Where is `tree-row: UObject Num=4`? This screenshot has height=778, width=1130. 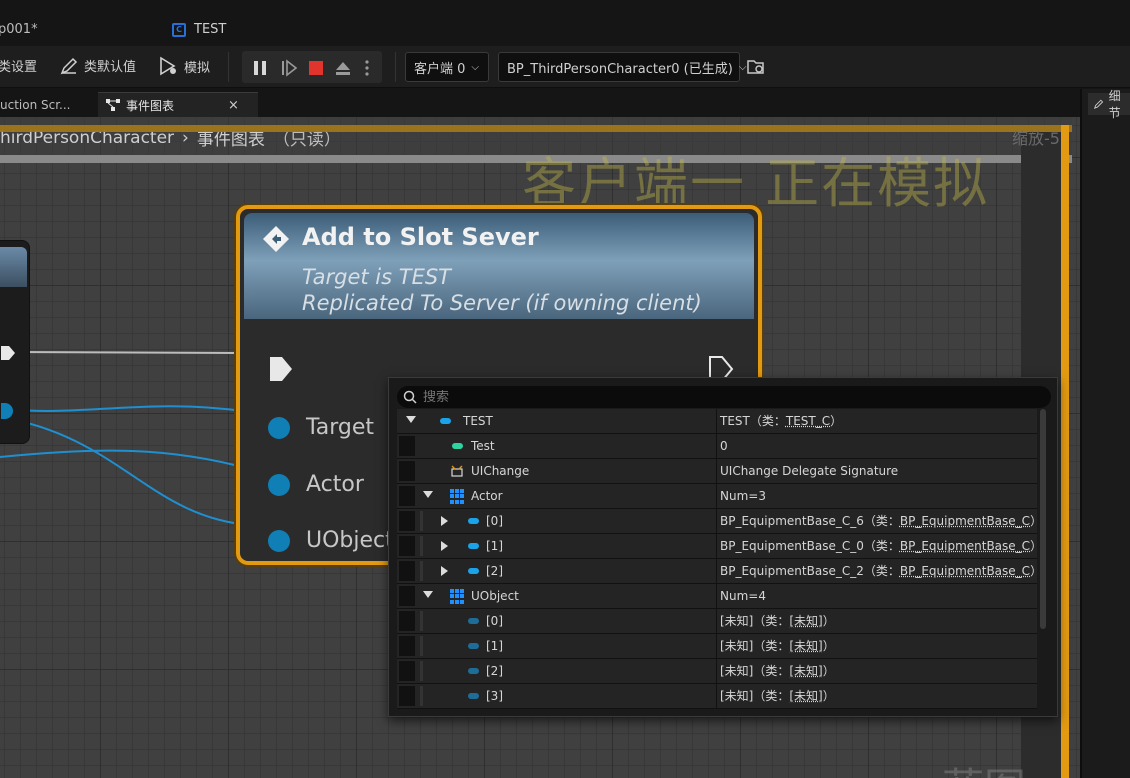
tree-row: UObject Num=4 is located at coordinates (717, 596).